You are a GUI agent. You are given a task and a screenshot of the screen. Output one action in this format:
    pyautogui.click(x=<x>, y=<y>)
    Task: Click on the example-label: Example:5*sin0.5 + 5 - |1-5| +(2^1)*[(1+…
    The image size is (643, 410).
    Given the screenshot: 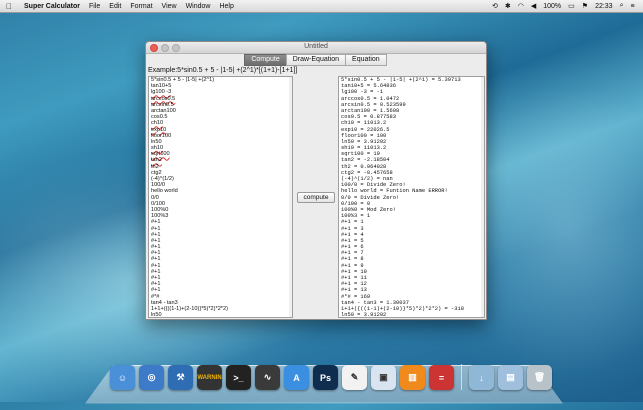 What is the action you would take?
    pyautogui.click(x=223, y=70)
    